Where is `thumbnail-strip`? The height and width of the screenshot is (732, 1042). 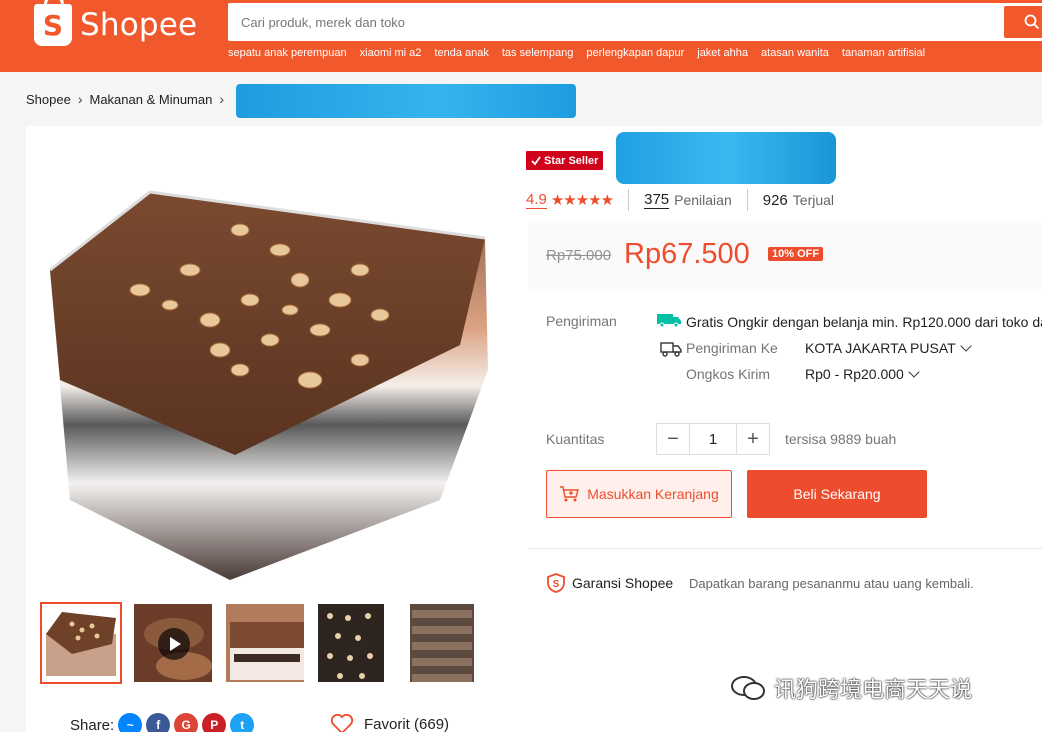
thumbnail-strip is located at coordinates (265, 643).